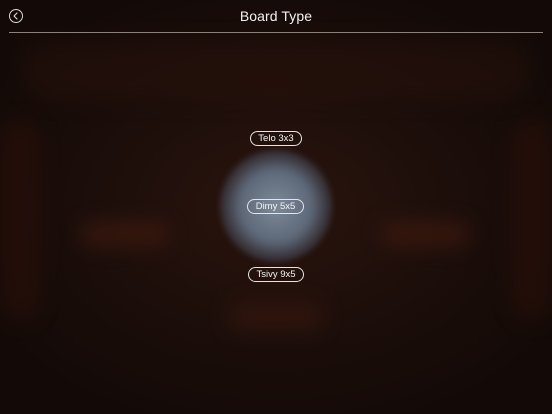 This screenshot has width=552, height=414. What do you see at coordinates (275, 206) in the screenshot?
I see `board-option-dimy: Dimy 5x5` at bounding box center [275, 206].